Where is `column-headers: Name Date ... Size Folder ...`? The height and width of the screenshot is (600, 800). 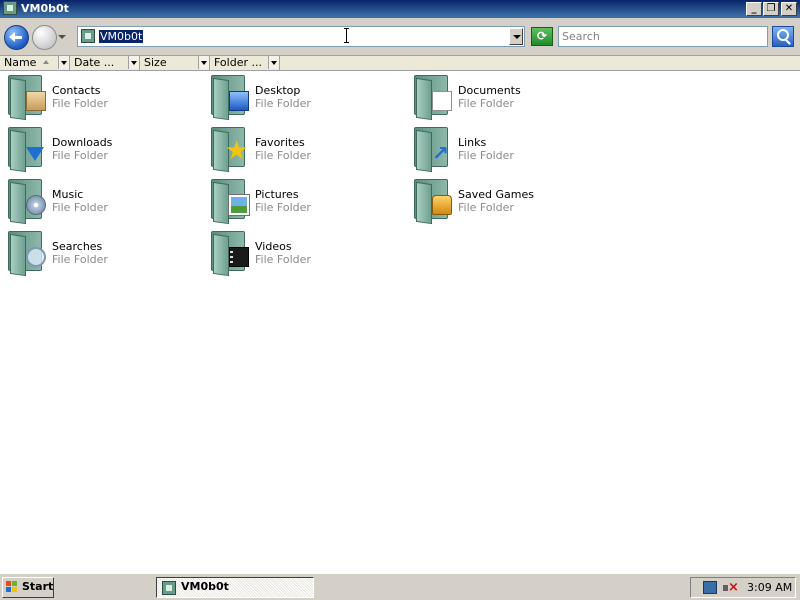
column-headers: Name Date ... Size Folder ... is located at coordinates (400, 63).